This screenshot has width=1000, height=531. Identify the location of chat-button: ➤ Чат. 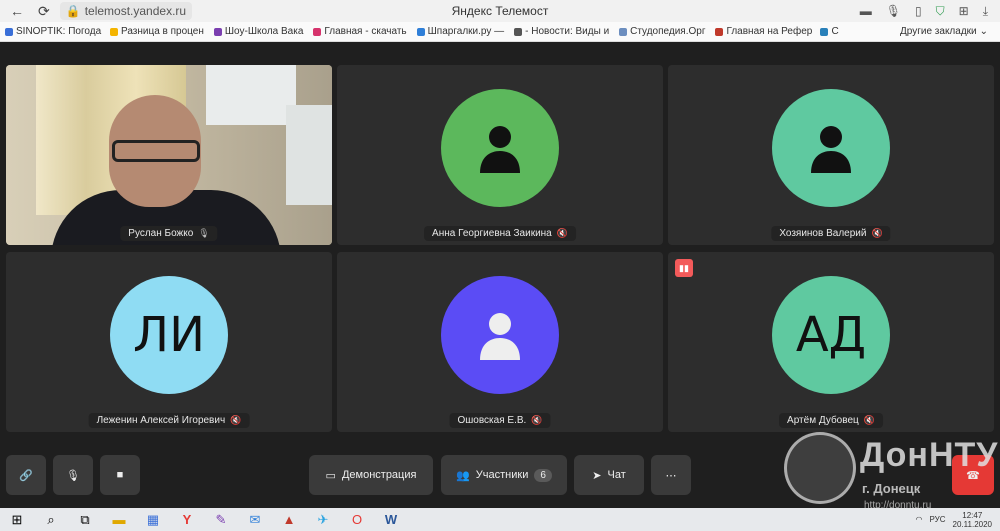
(609, 475).